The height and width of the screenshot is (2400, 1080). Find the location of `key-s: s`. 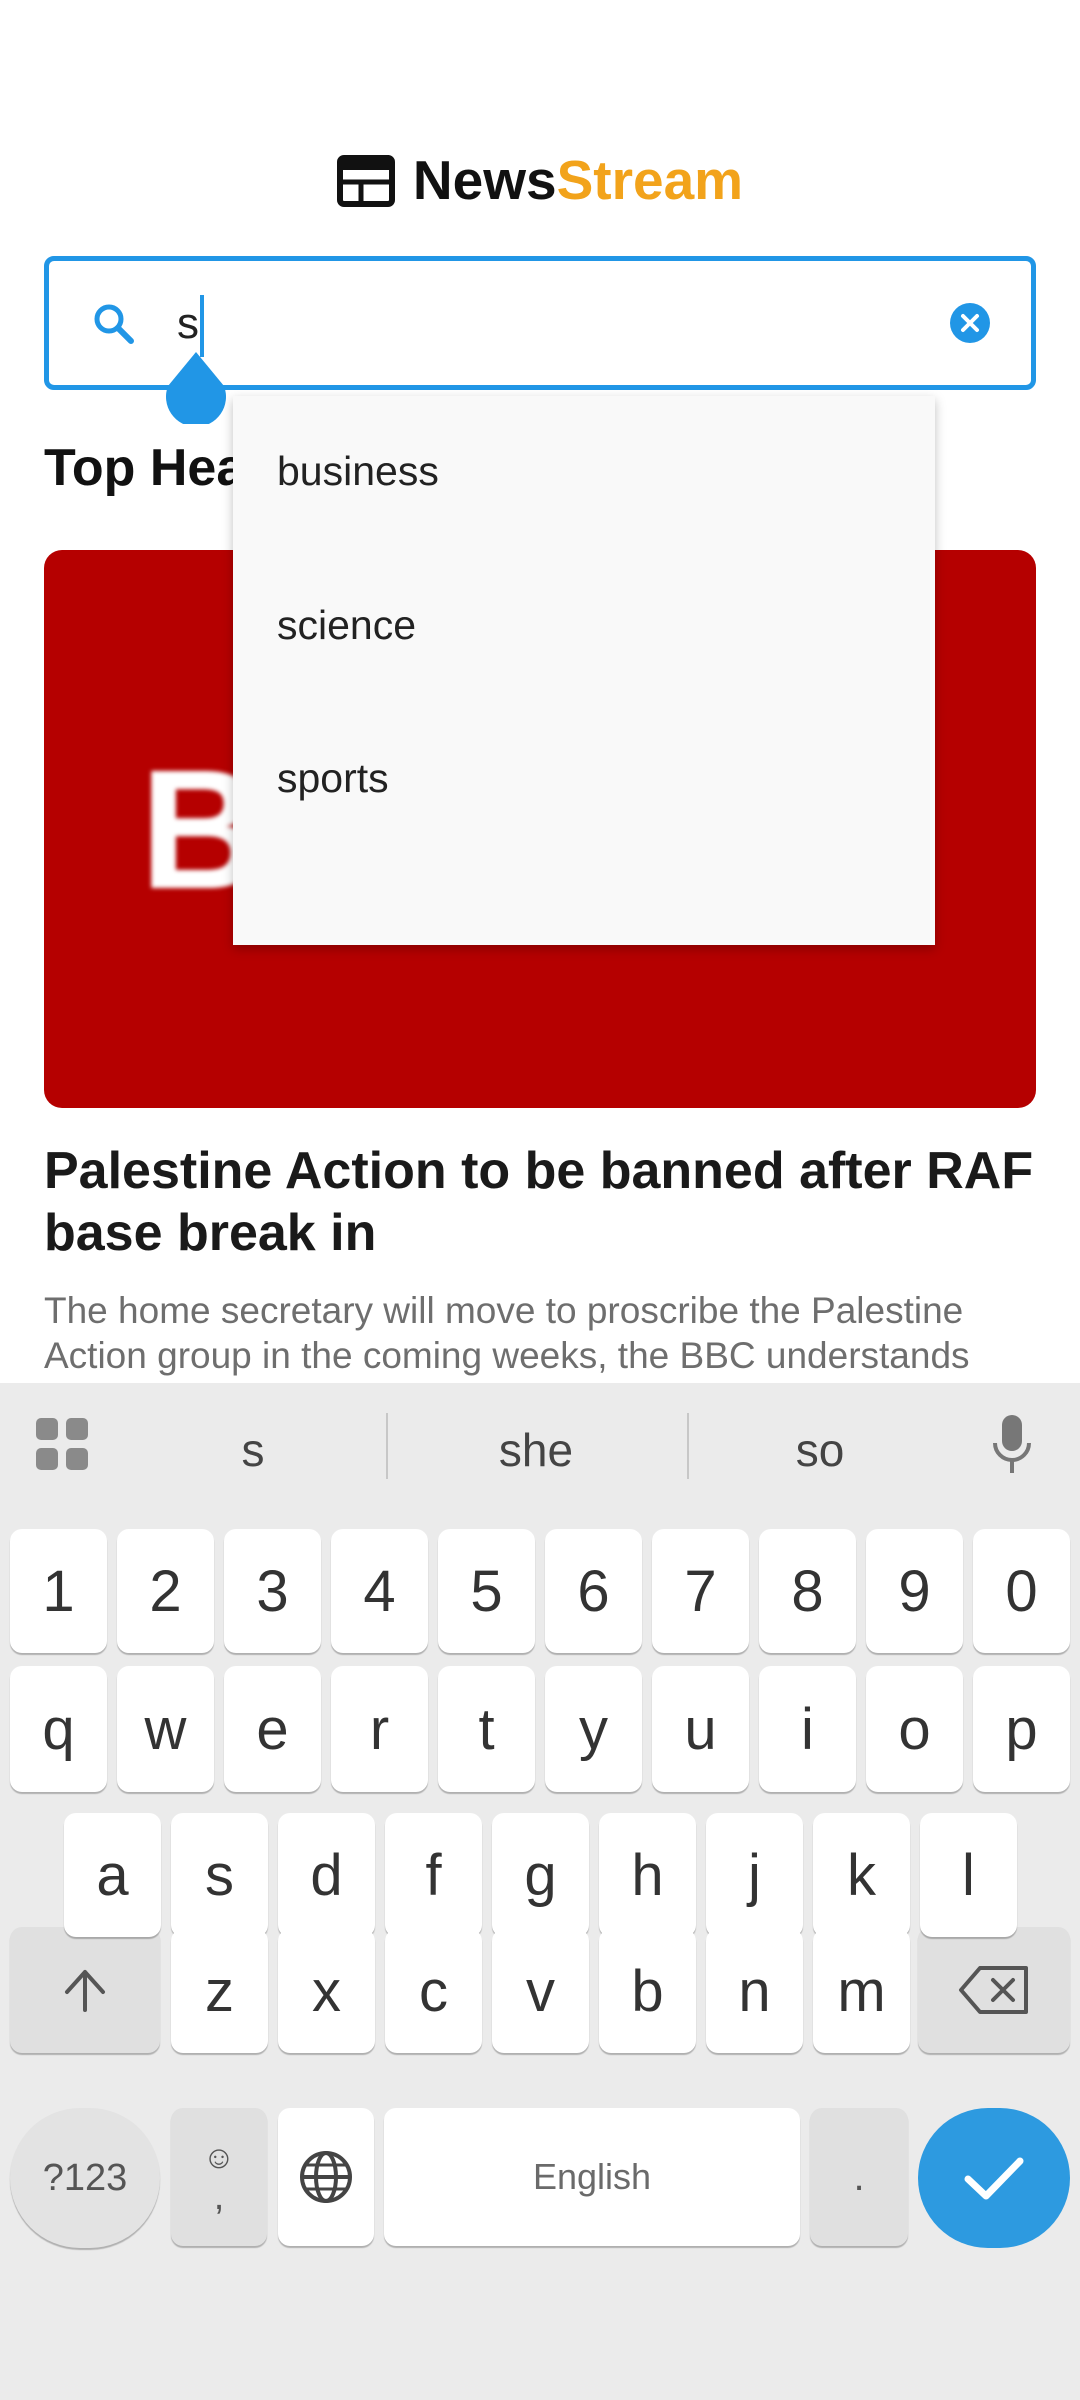

key-s: s is located at coordinates (219, 1875).